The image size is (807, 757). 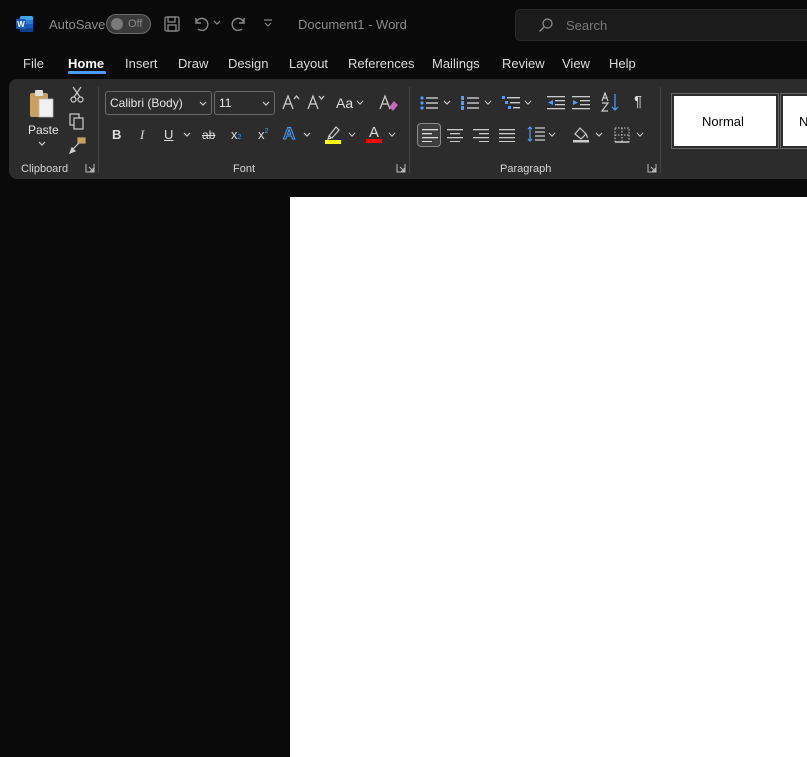 I want to click on line-spacing-dropdown-icon, so click(x=552, y=135).